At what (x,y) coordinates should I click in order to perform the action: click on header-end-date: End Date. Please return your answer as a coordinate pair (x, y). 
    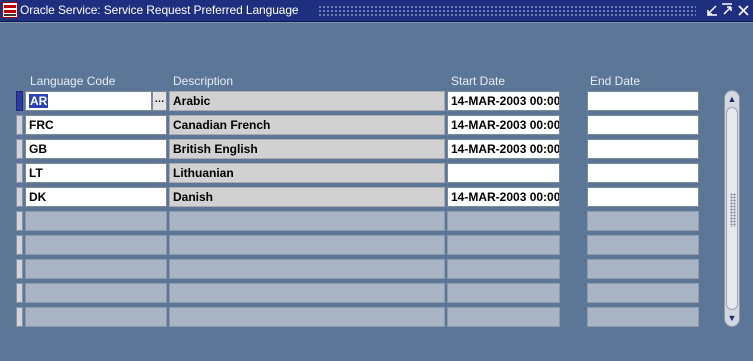
    Looking at the image, I should click on (615, 81).